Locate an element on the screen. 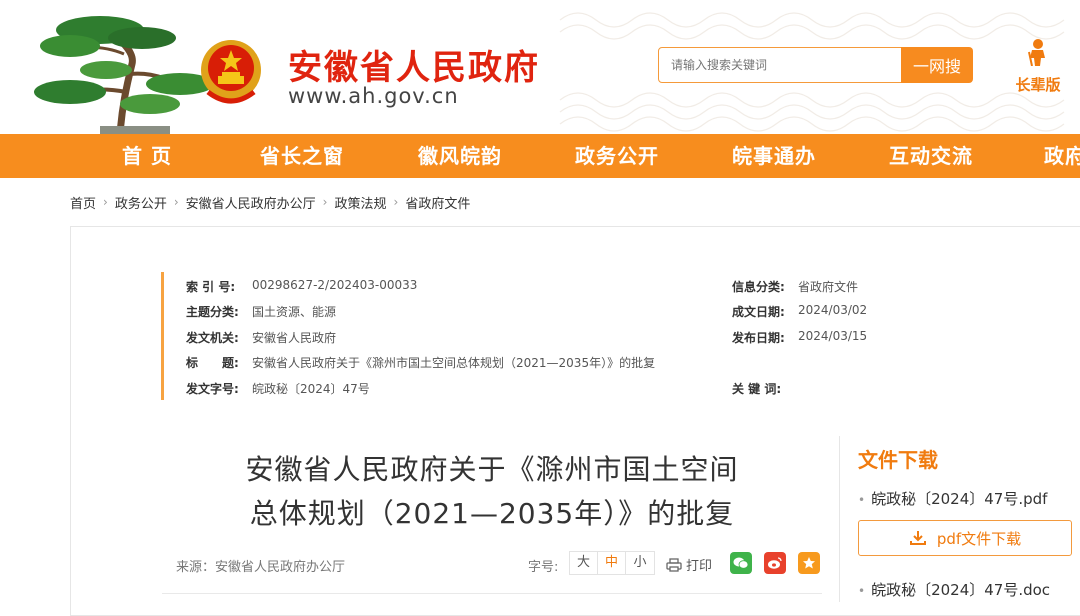 This screenshot has height=616, width=1080. meta-title-value: 安徽省人民政府关于《滁州市国土空间总体规划（2021—2035年）》的批复 is located at coordinates (454, 363).